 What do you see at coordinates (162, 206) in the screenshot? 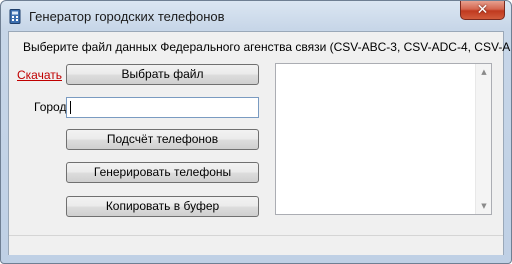
I see `copy-to-clipboard-button: Копировать в буфер` at bounding box center [162, 206].